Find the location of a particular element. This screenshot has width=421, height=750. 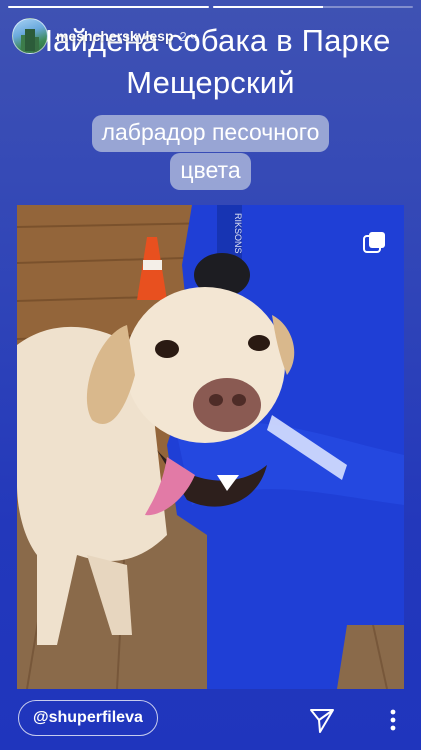

username: meshcherskylesp is located at coordinates (115, 36).